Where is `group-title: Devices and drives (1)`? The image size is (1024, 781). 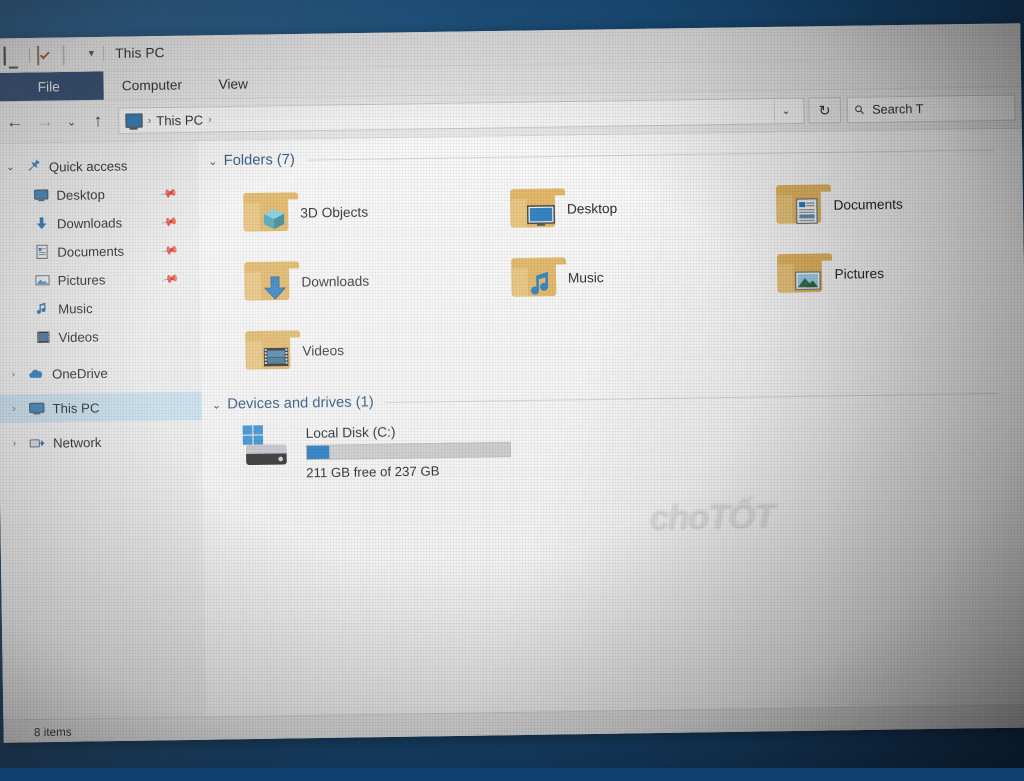
group-title: Devices and drives (1) is located at coordinates (300, 403).